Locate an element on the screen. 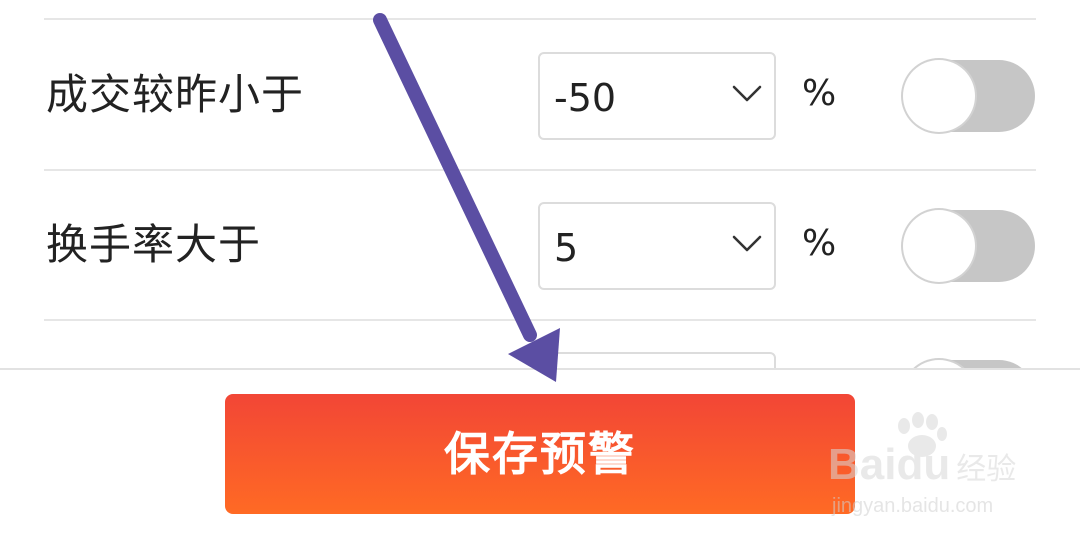 Image resolution: width=1080 pixels, height=534 pixels. watermark-url: jingyan.baidu.com is located at coordinates (913, 506).